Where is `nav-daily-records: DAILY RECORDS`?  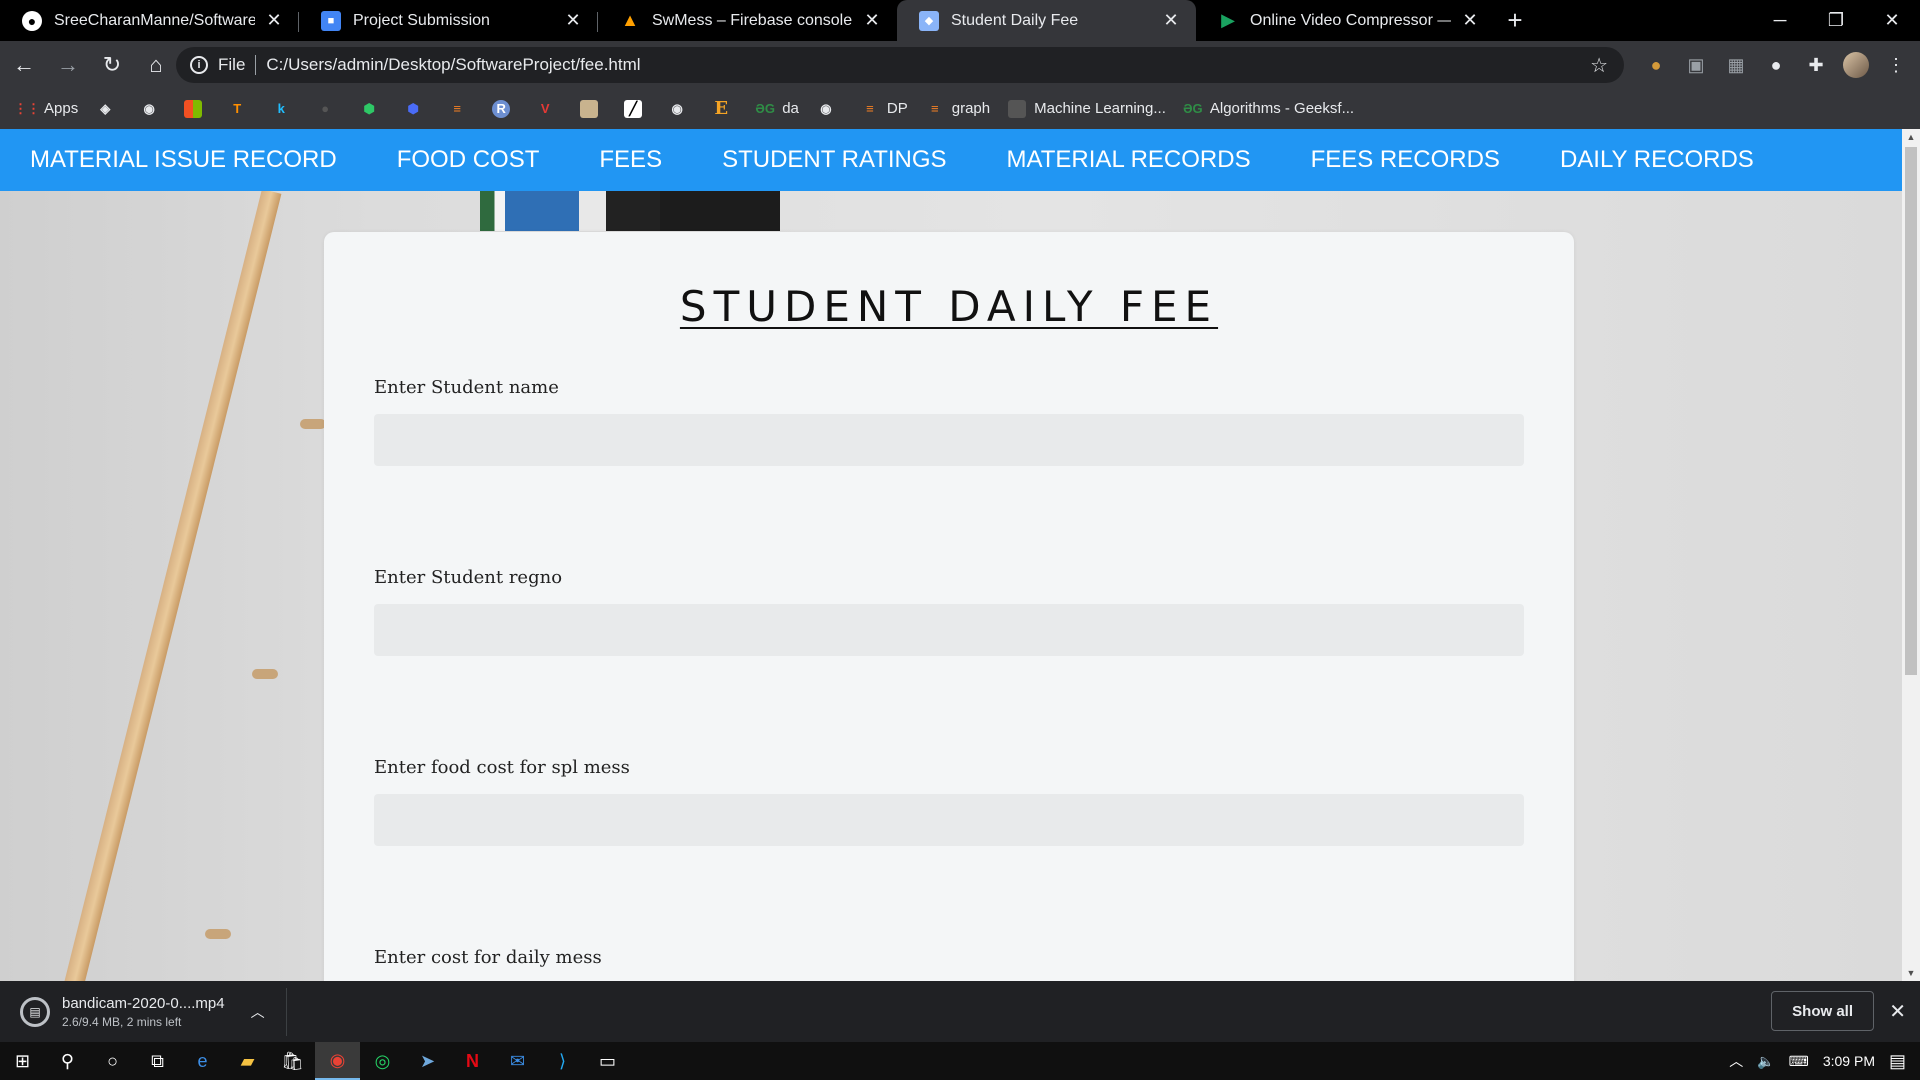 nav-daily-records: DAILY RECORDS is located at coordinates (1657, 160).